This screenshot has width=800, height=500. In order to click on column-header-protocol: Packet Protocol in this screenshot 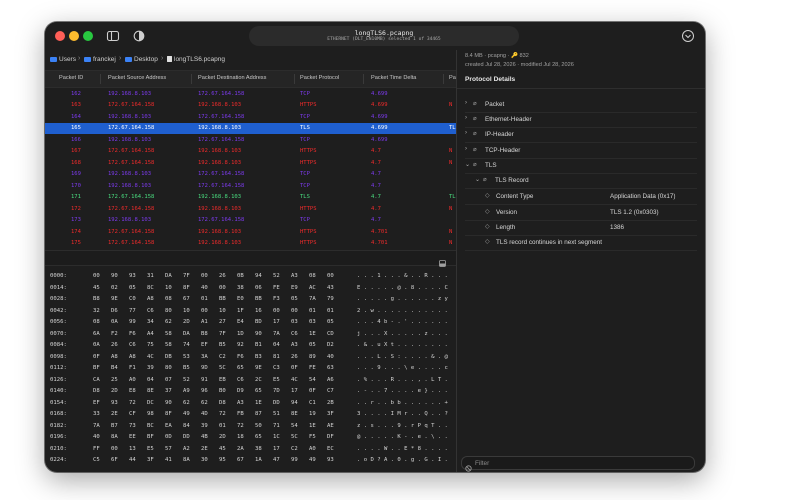, I will do `click(319, 78)`.